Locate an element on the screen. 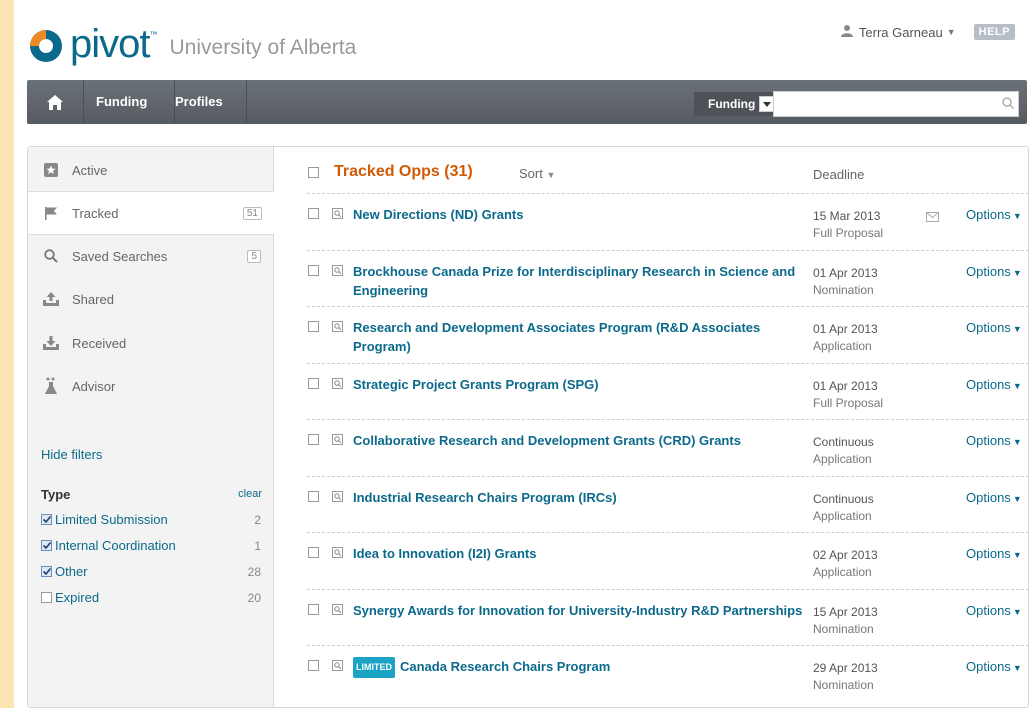 The width and height of the screenshot is (1031, 708). opportunity-link: Strategic Project Grants Program (SPG) is located at coordinates (578, 384).